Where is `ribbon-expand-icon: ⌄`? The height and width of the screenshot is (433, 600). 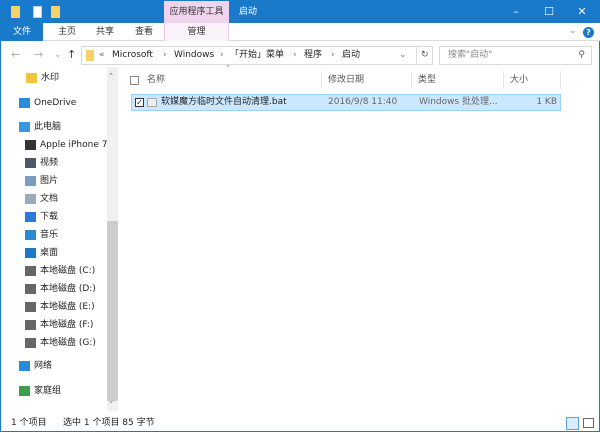
ribbon-expand-icon: ⌄ is located at coordinates (573, 31).